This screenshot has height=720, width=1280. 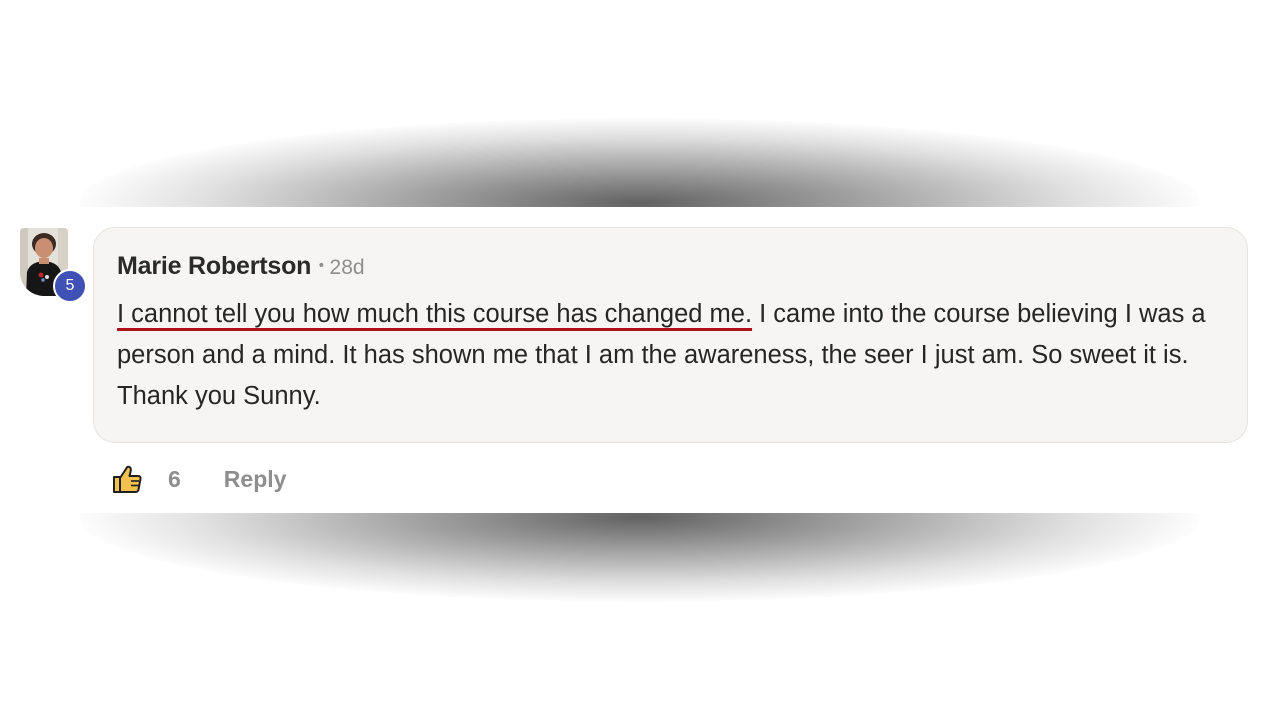 I want to click on thumbs-up-icon, so click(x=127, y=479).